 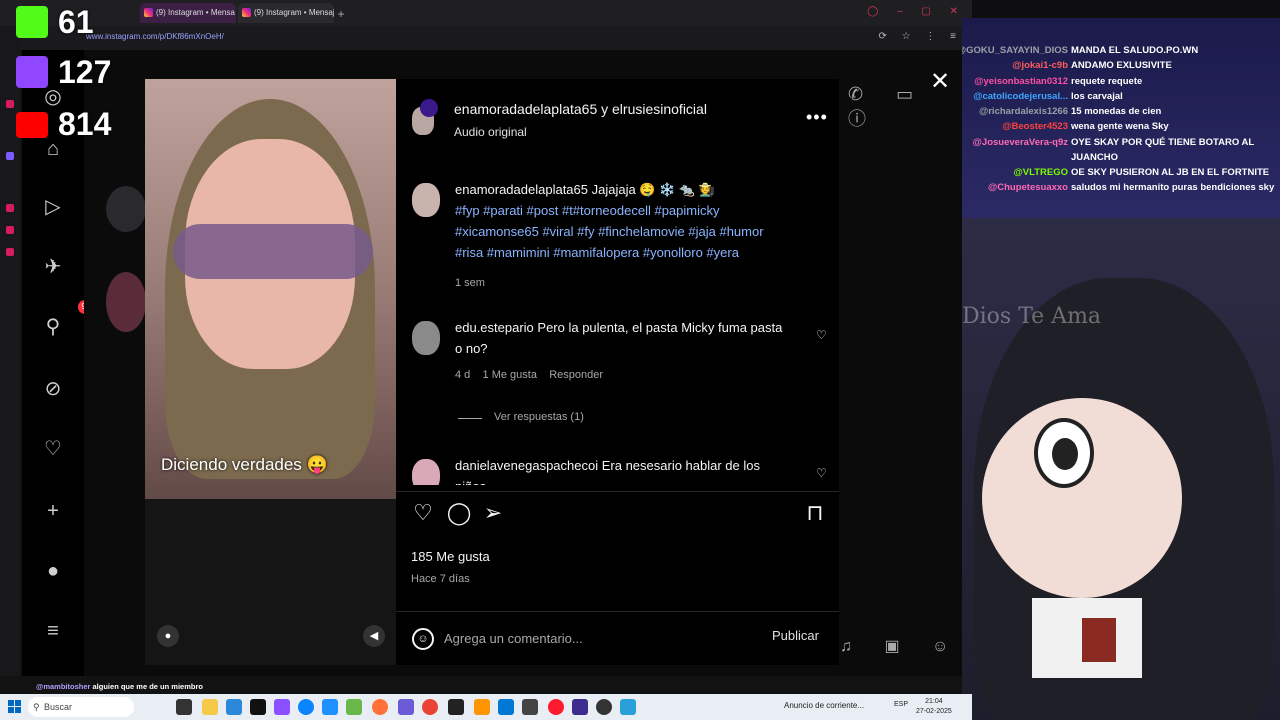 What do you see at coordinates (1097, 96) in the screenshot?
I see `chat-text: los carvajal` at bounding box center [1097, 96].